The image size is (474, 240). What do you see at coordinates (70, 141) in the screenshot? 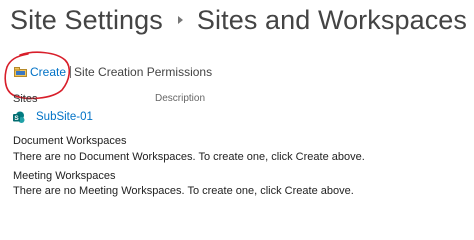
I see `section-heading-document-workspaces: Document Workspaces` at bounding box center [70, 141].